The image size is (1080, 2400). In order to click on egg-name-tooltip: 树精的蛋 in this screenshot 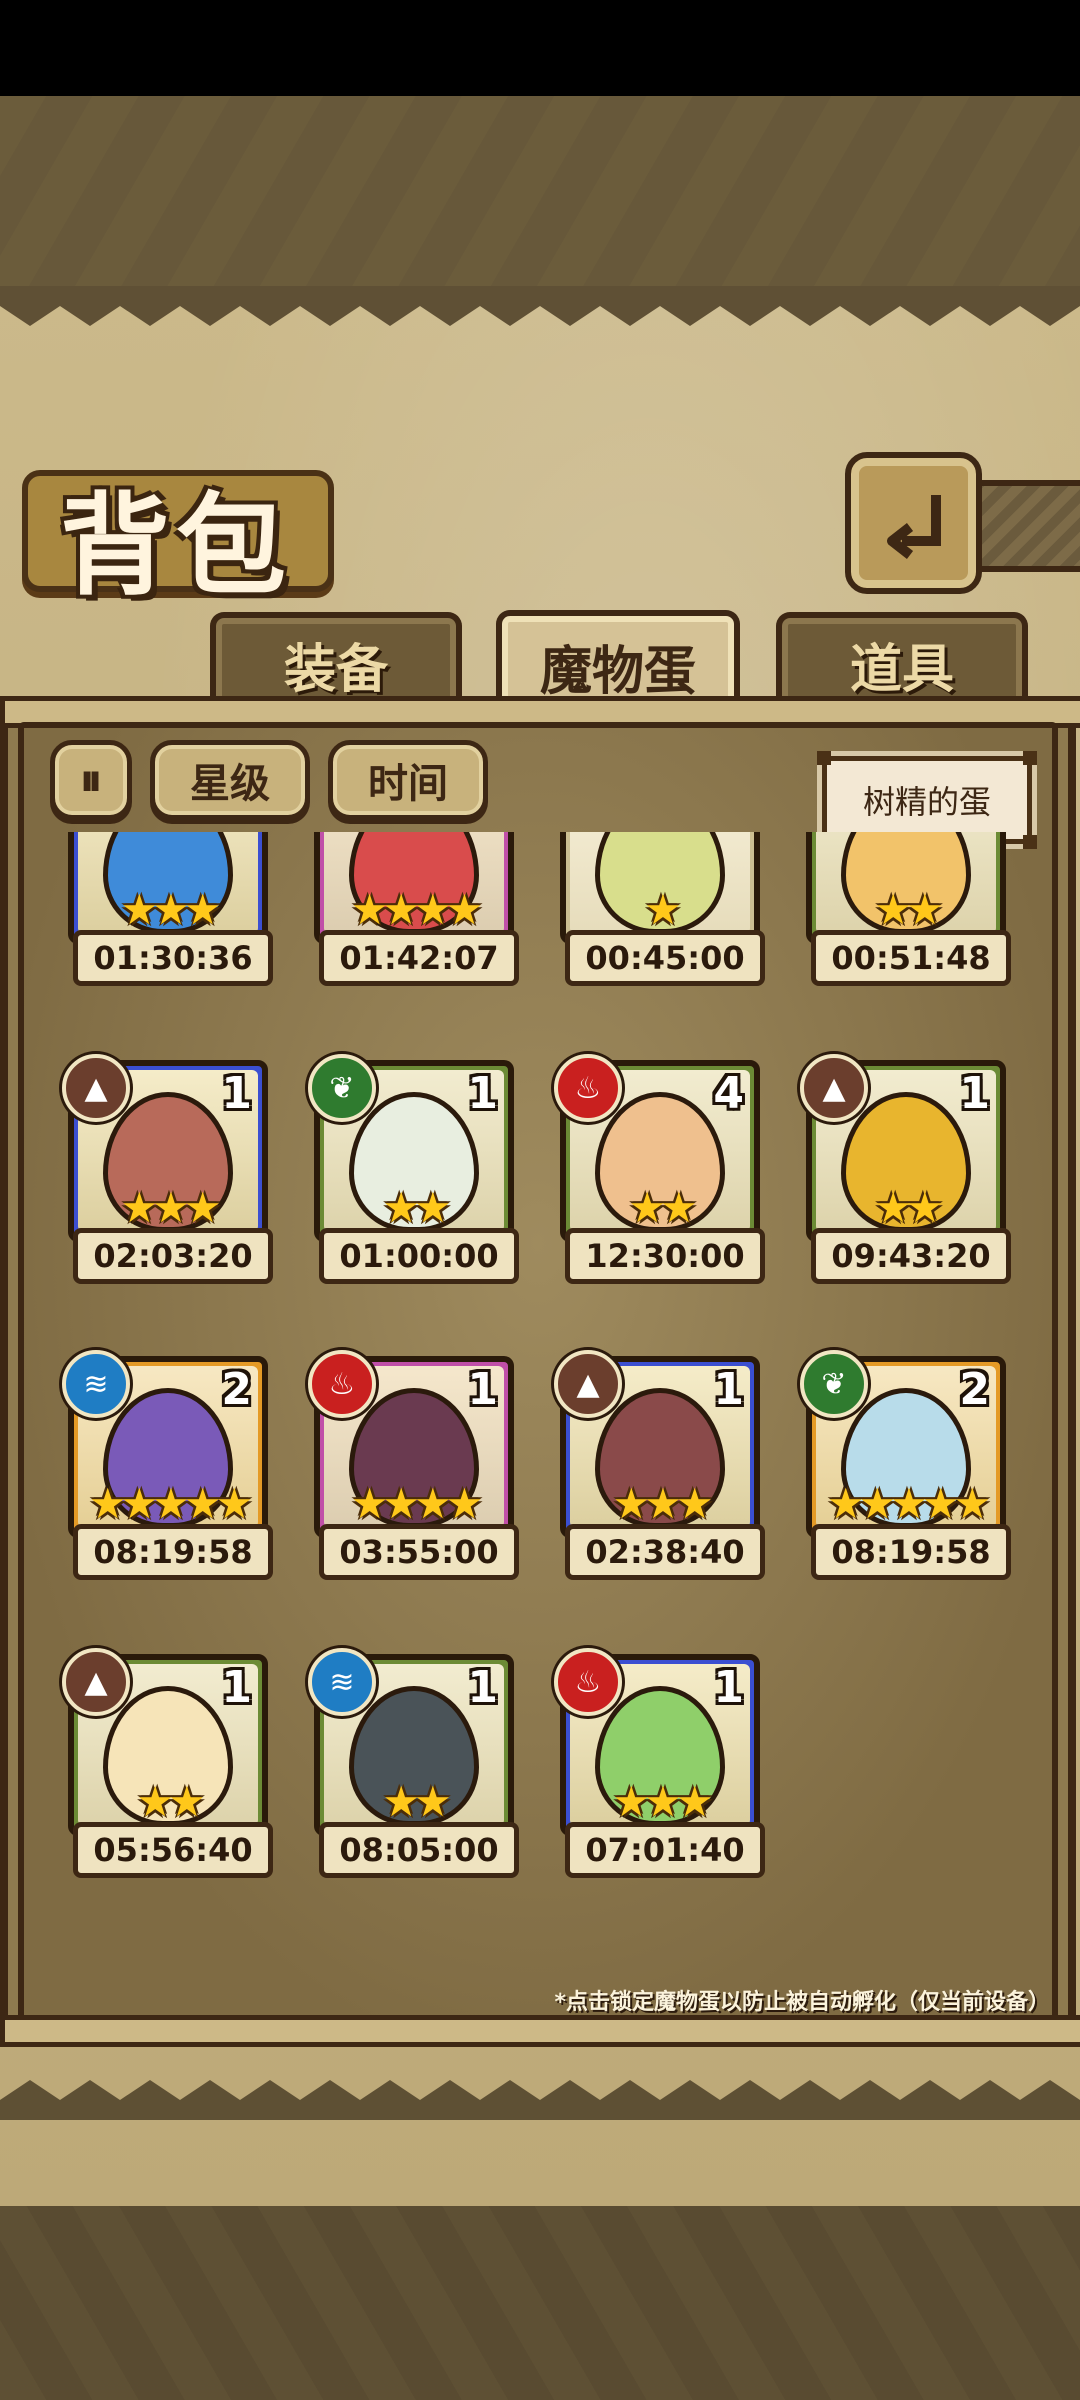, I will do `click(927, 800)`.